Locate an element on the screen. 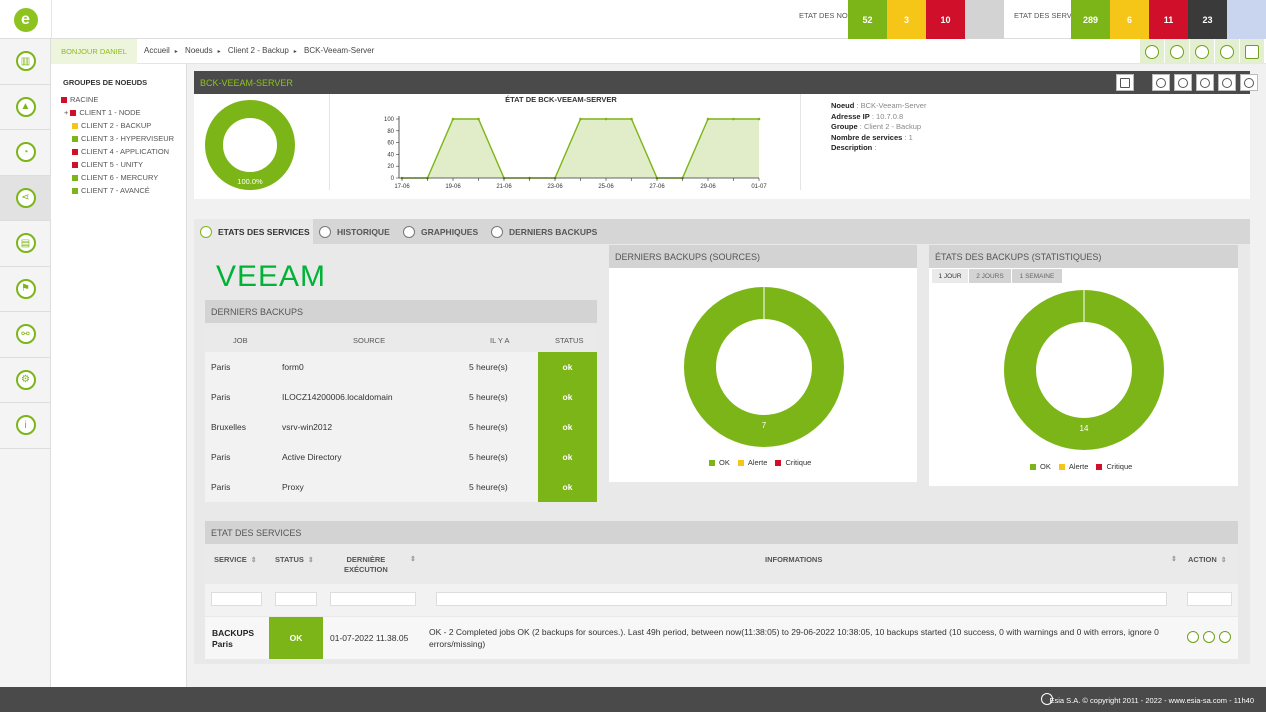  search-button is located at coordinates (1202, 51).